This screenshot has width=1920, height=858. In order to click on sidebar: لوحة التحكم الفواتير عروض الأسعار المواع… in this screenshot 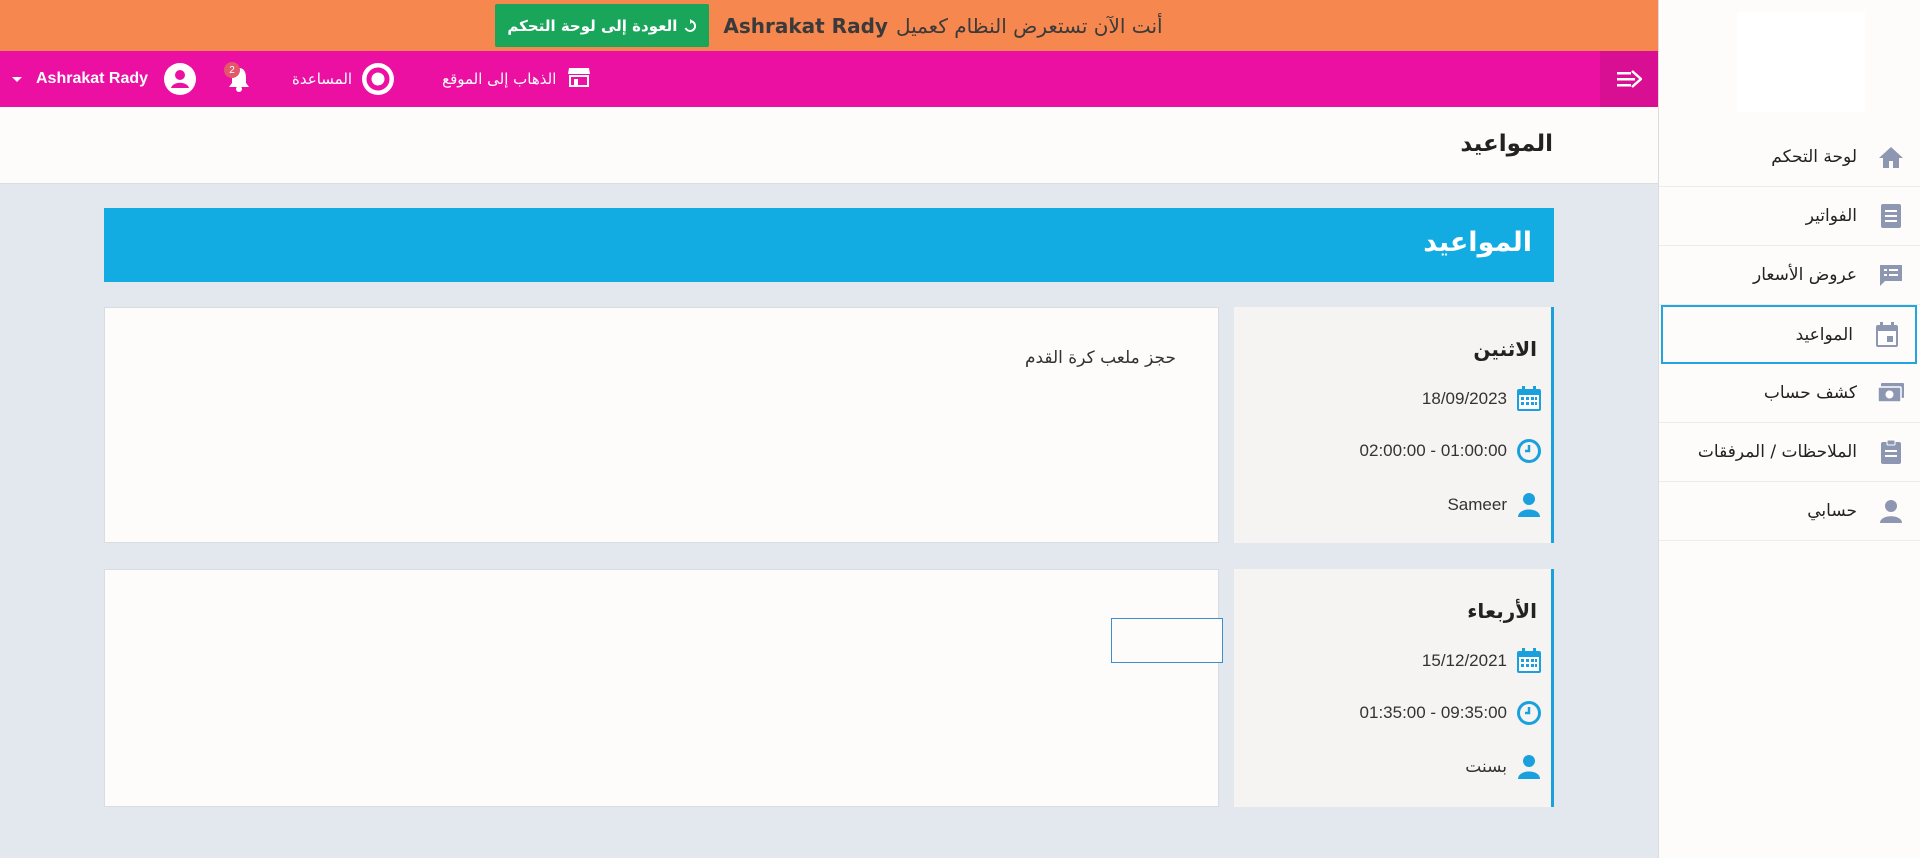, I will do `click(1789, 429)`.